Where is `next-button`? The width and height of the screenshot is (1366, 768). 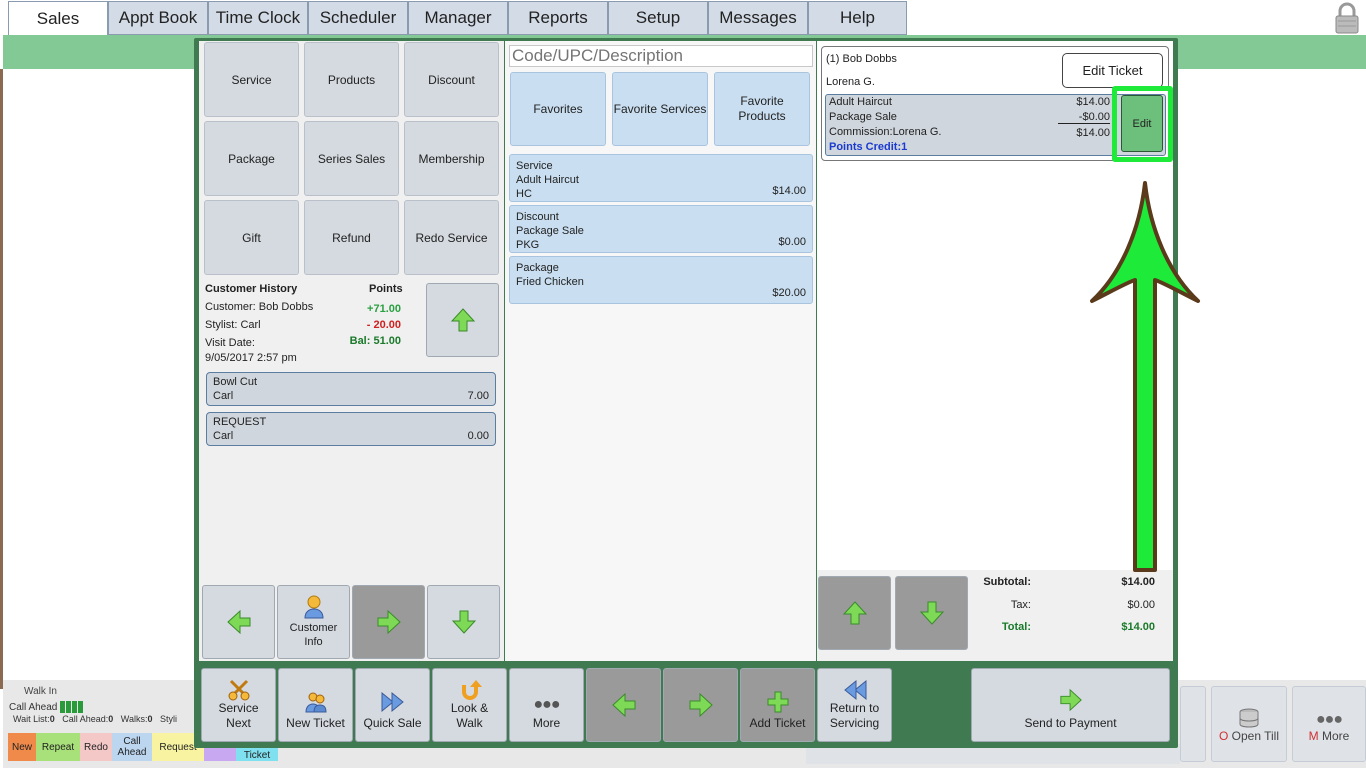 next-button is located at coordinates (388, 622).